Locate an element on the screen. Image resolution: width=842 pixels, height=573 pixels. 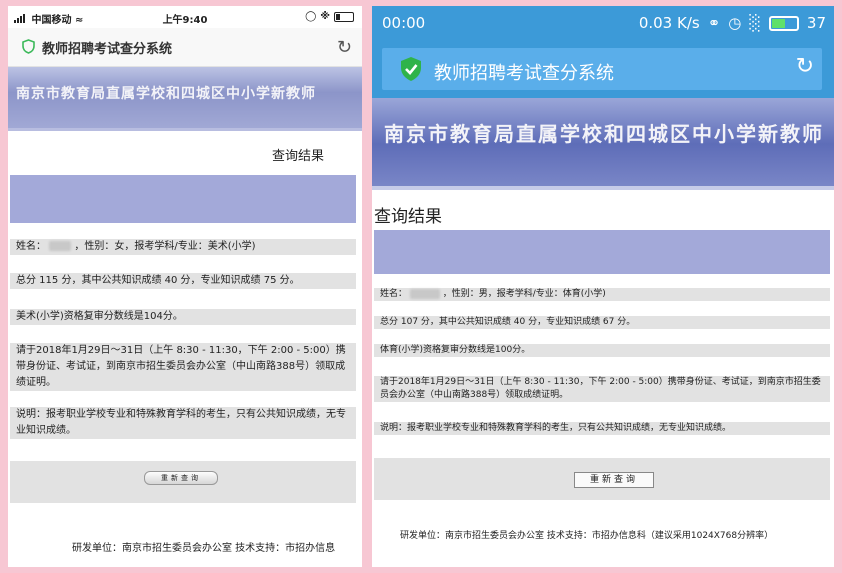
info-row: 姓名： ，性别：女，报考学科/专业：美术(小学) is located at coordinates (183, 247).